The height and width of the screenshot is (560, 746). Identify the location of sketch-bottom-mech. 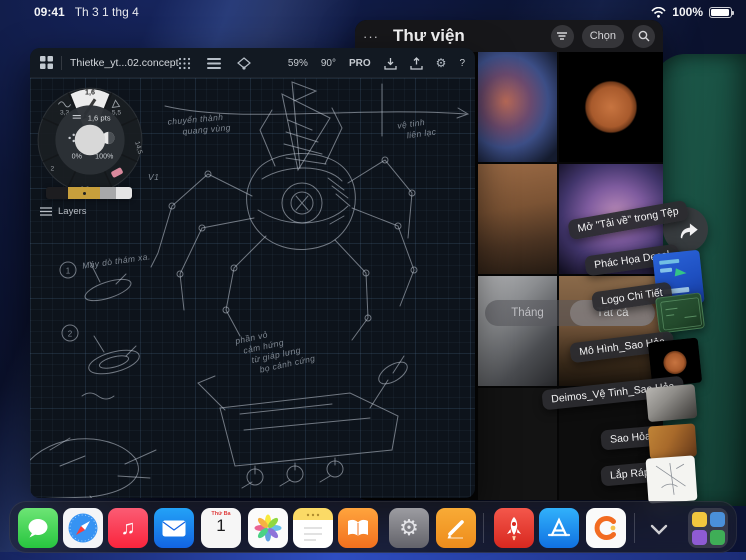
(302, 422).